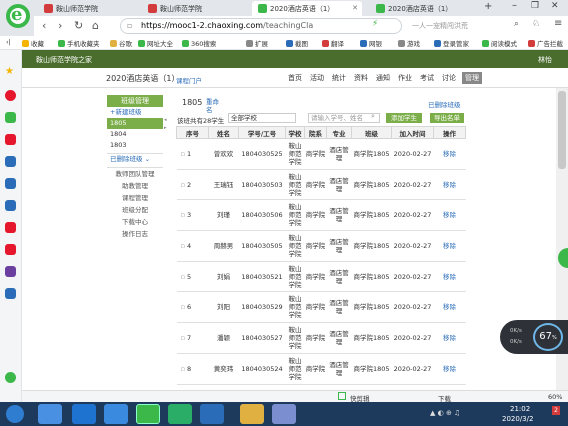 Image resolution: width=568 pixels, height=426 pixels. Describe the element at coordinates (33, 43) in the screenshot. I see `bookmark-item: 收藏` at that location.